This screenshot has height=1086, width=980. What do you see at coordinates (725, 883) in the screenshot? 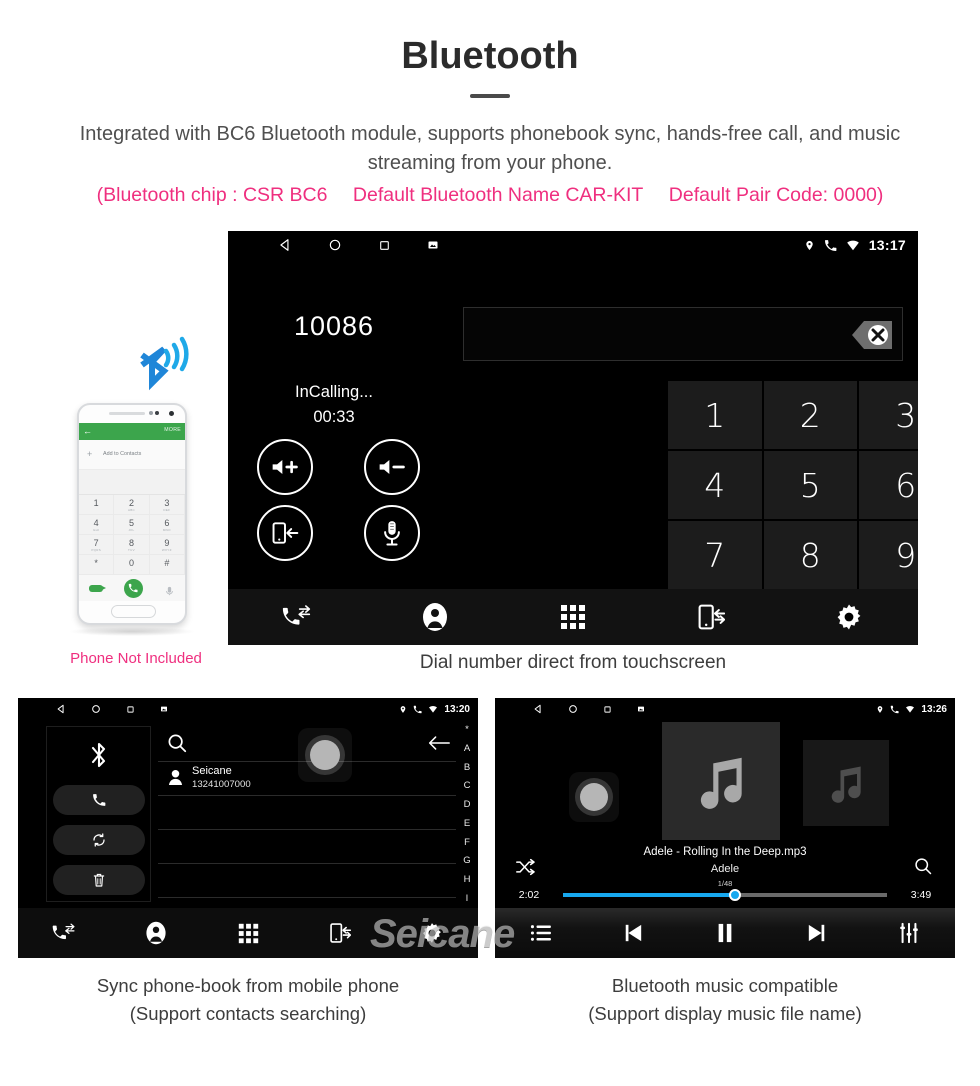
I see `track-position-count: 1/48` at bounding box center [725, 883].